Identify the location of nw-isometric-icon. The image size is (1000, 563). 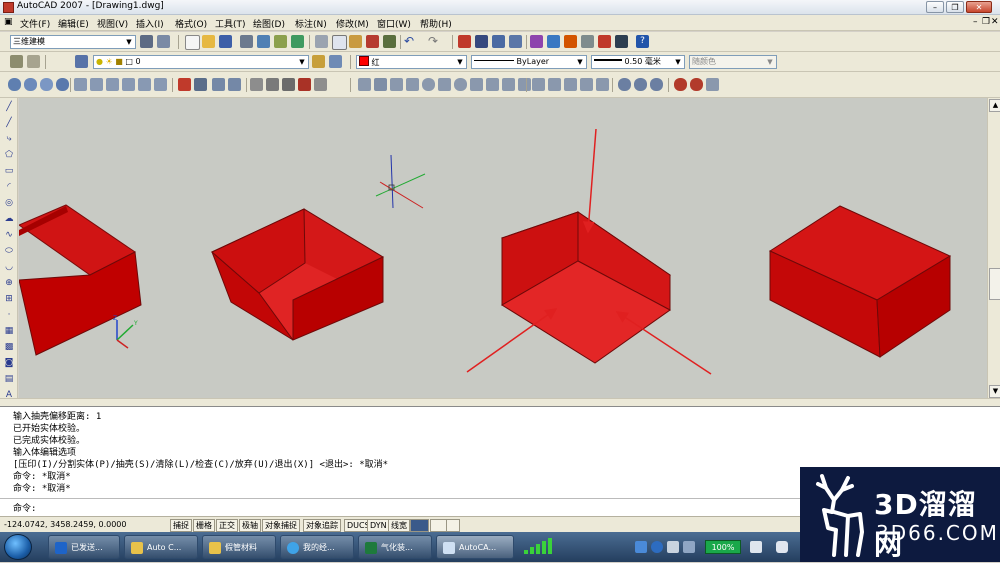
(234, 84).